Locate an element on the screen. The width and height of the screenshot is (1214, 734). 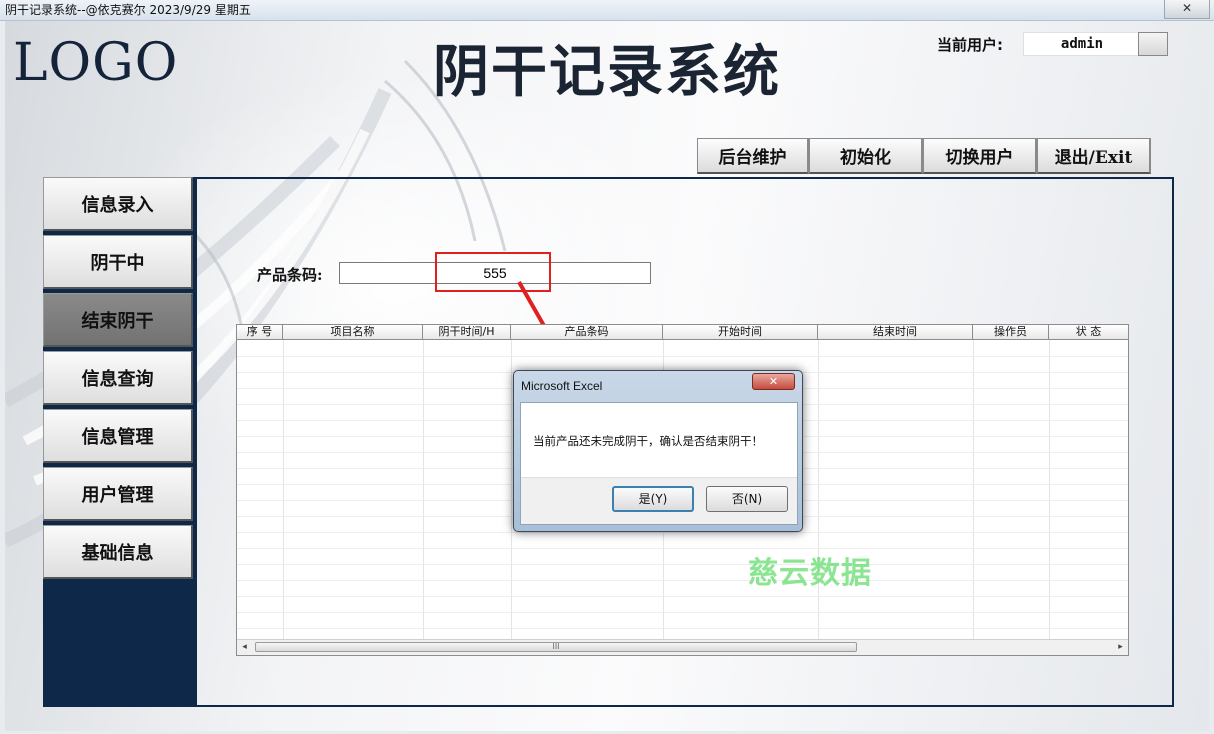
scrollbar-thumb: III is located at coordinates (556, 647).